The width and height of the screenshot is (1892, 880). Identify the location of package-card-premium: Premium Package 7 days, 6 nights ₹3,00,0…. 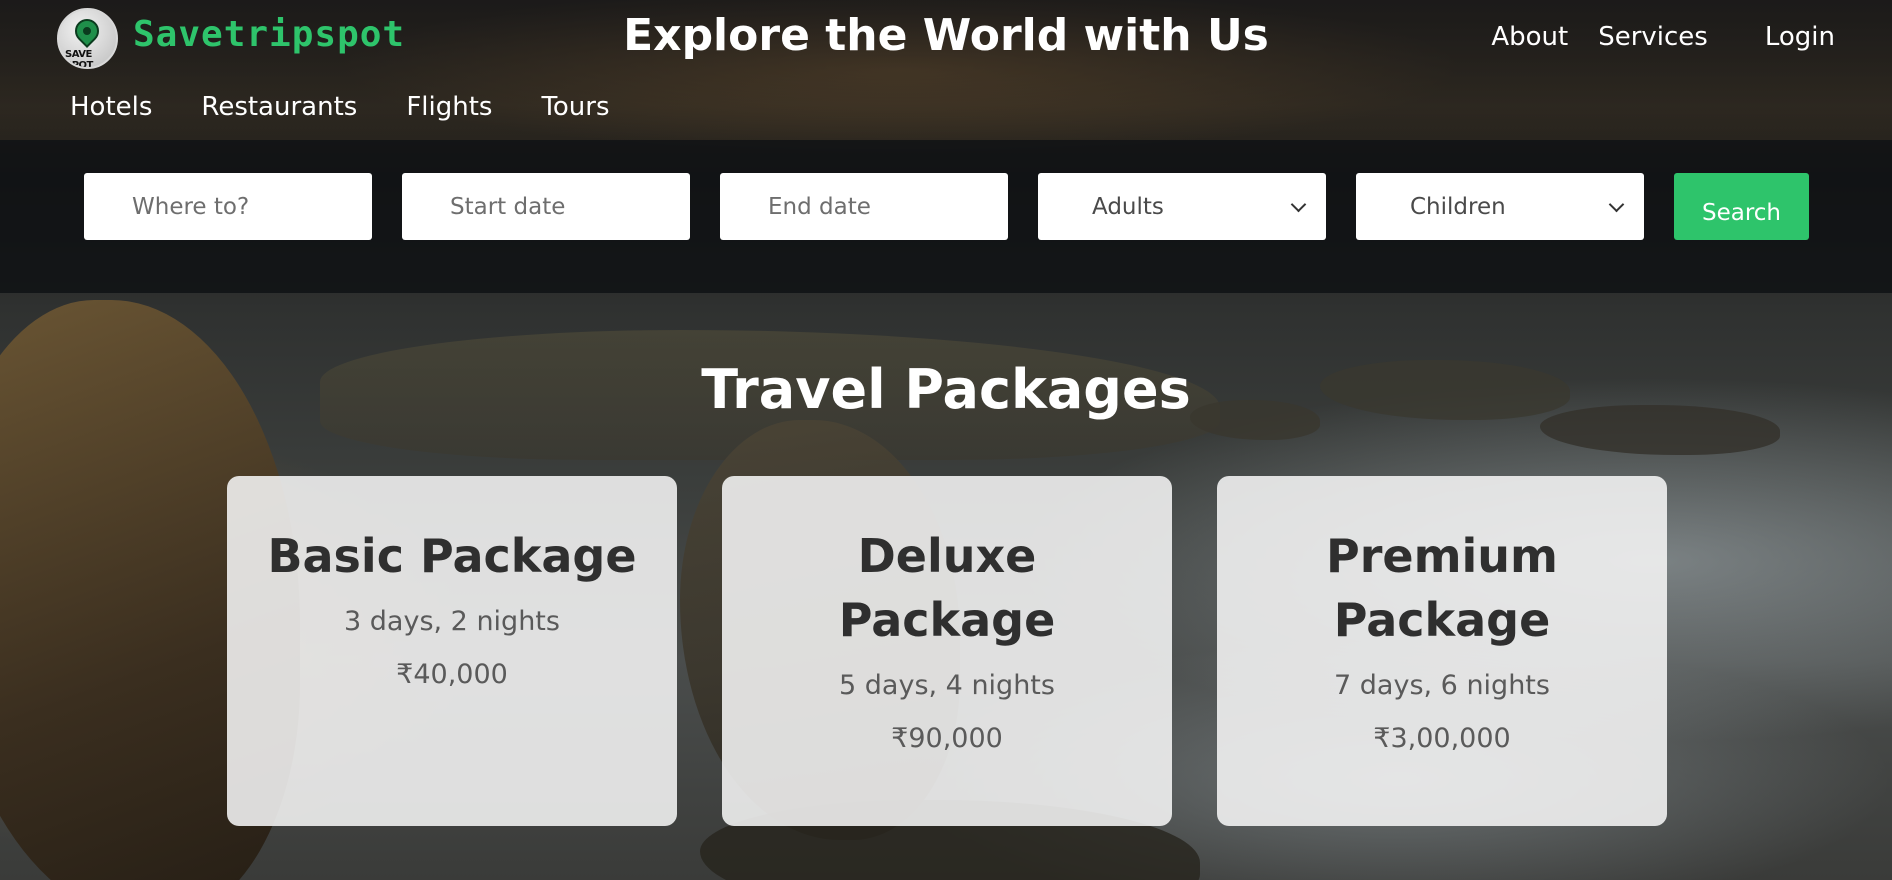
(1442, 651).